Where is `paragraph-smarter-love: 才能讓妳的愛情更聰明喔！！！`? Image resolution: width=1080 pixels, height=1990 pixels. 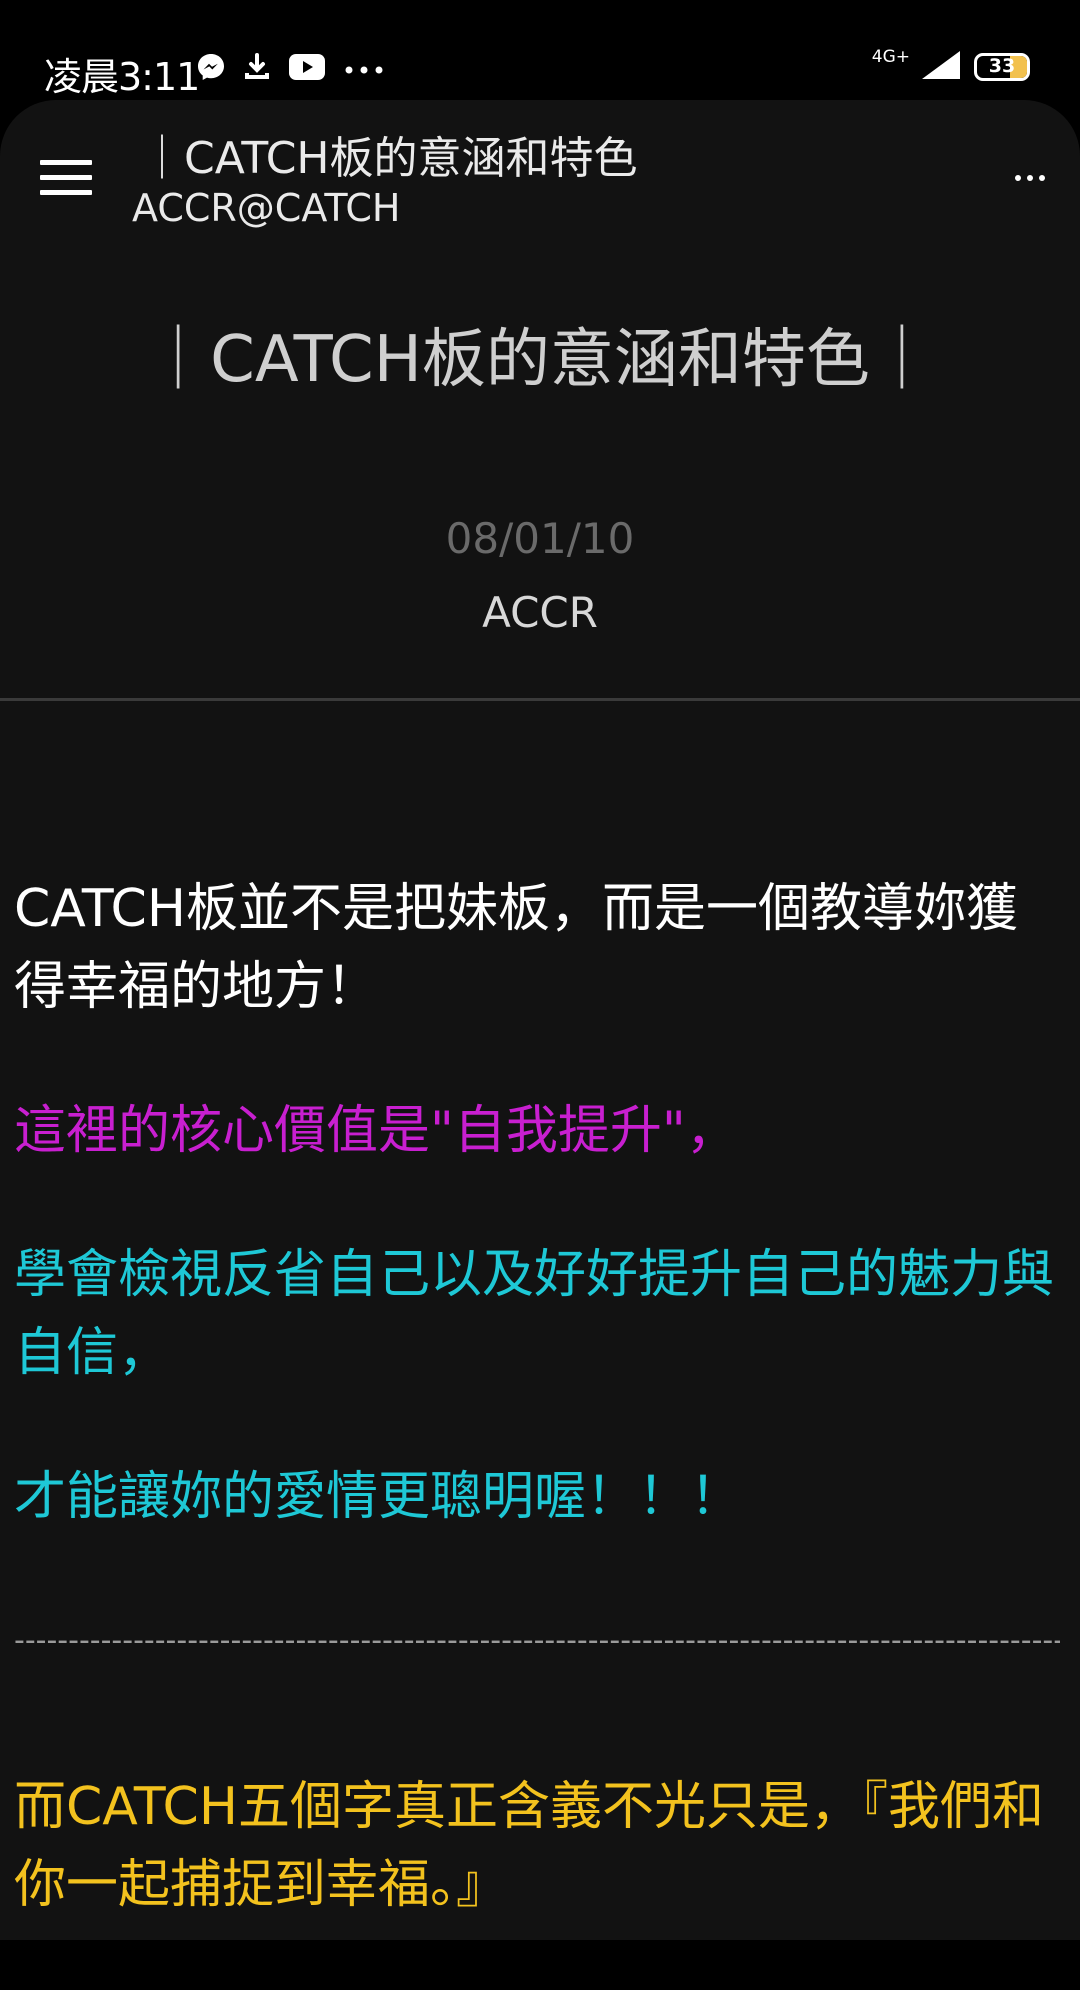 paragraph-smarter-love: 才能讓妳的愛情更聰明喔！！！ is located at coordinates (378, 1497).